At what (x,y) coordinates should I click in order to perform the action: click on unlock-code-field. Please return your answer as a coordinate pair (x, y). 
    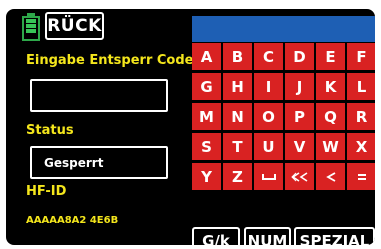
    Looking at the image, I should click on (99, 95).